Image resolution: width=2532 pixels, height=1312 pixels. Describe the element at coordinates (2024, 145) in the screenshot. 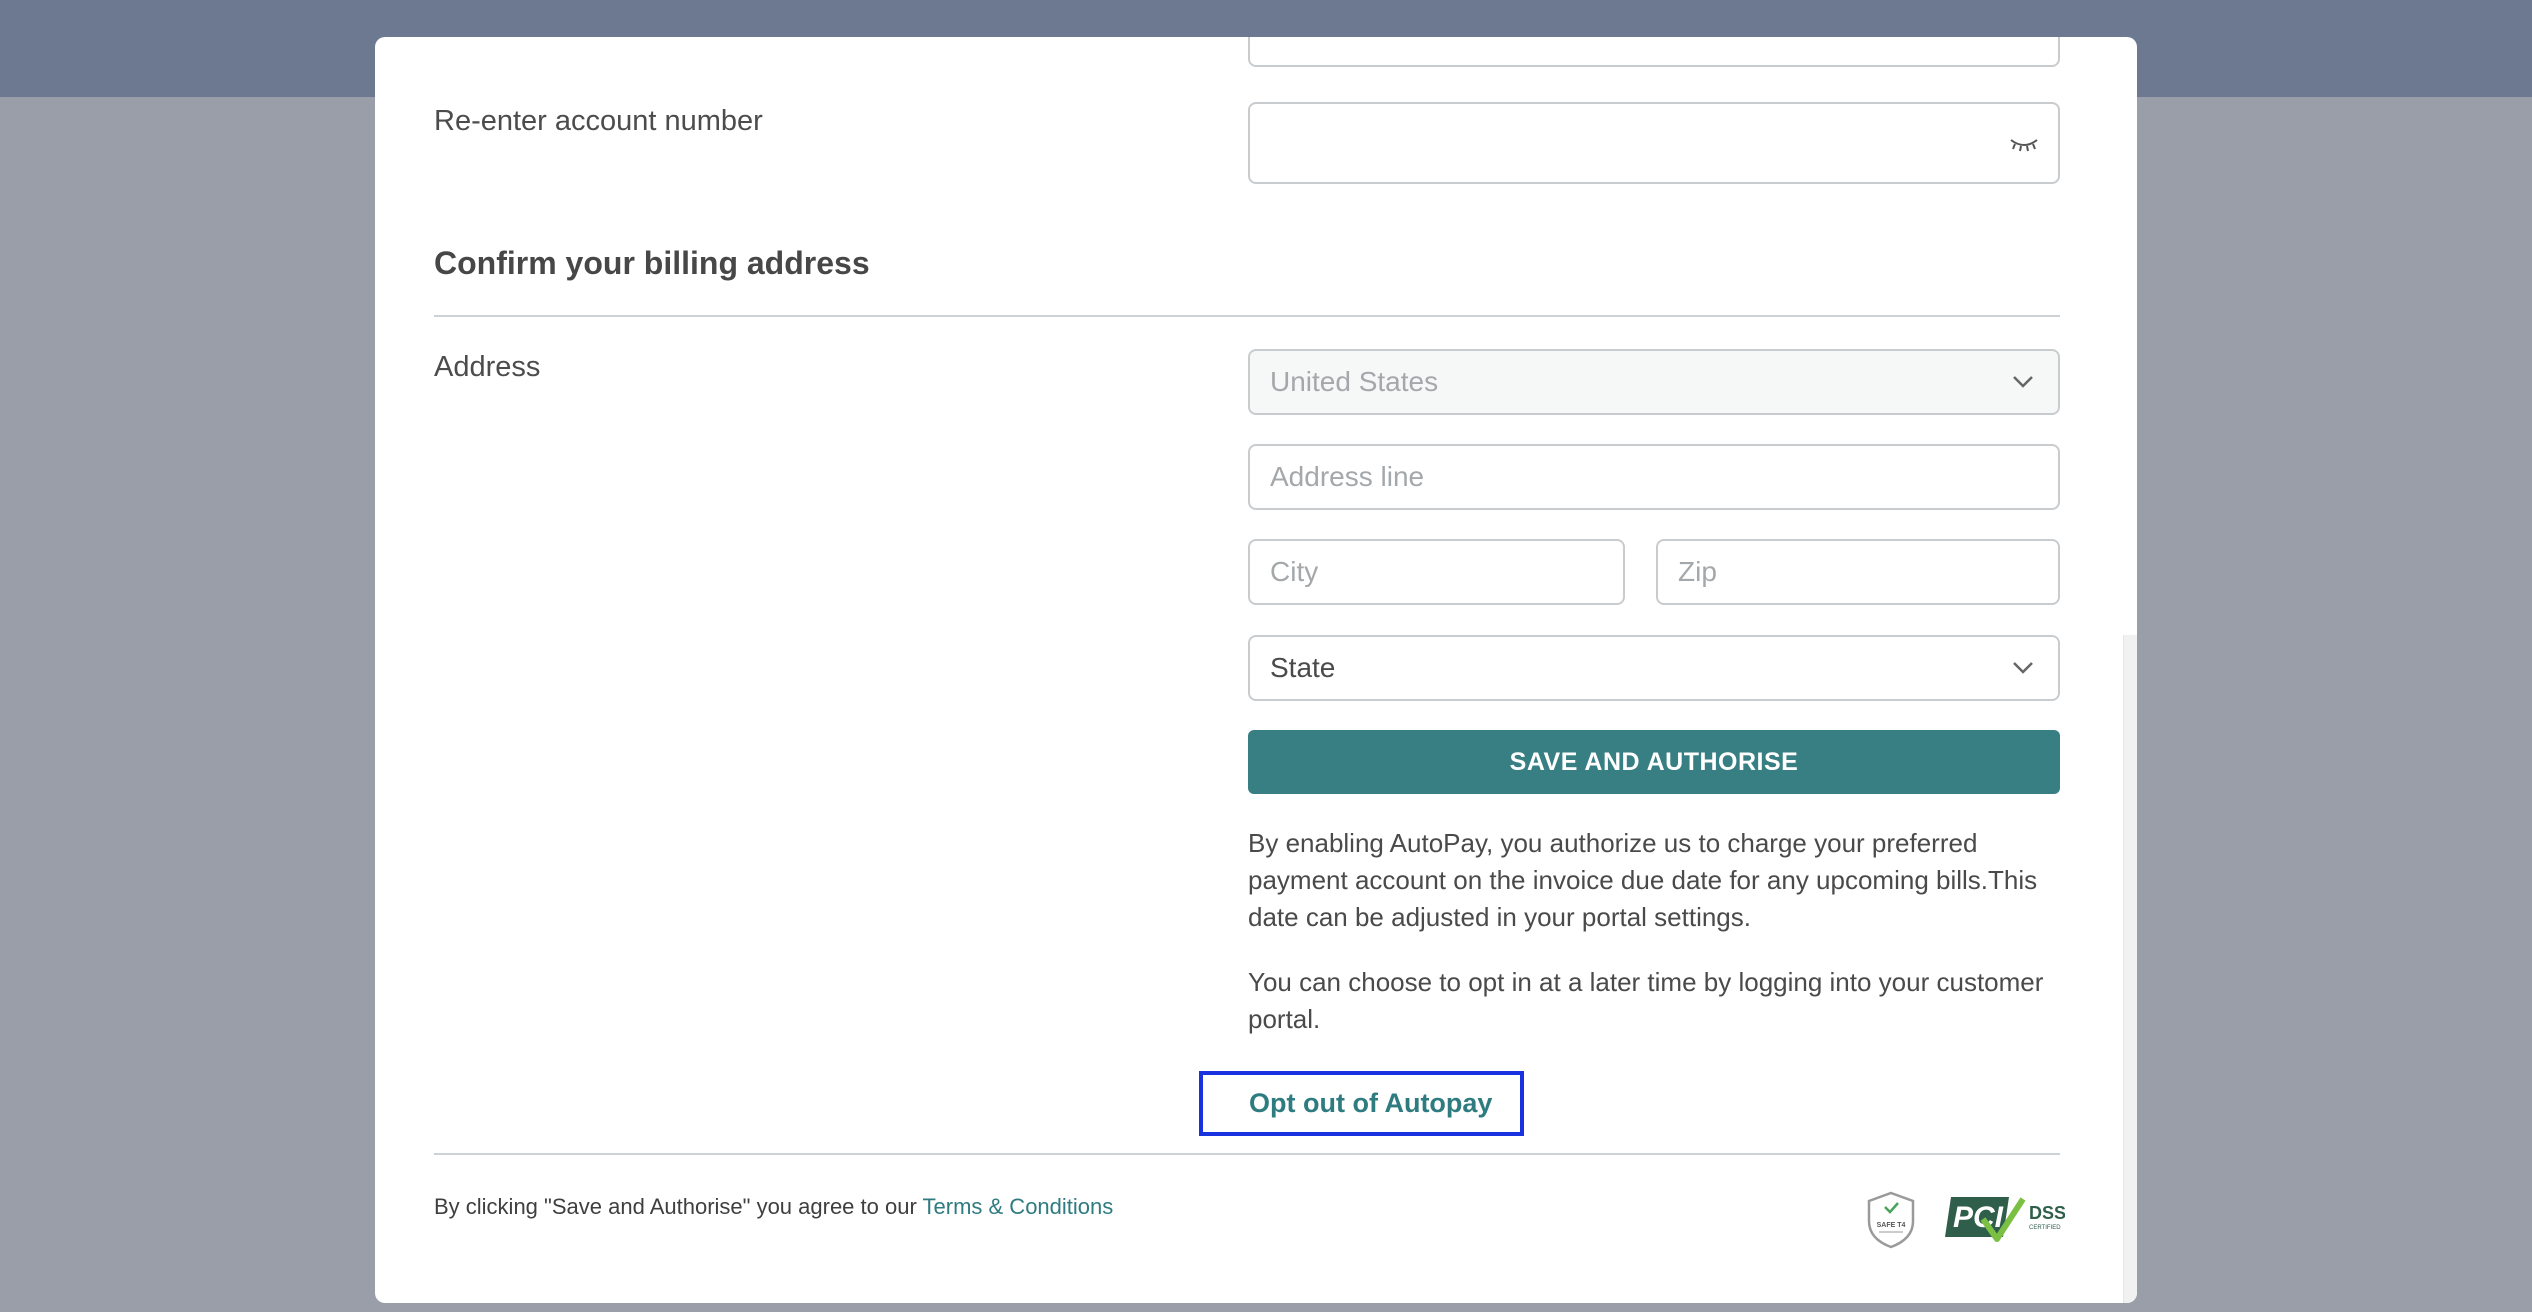

I see `eye-closed-icon` at that location.